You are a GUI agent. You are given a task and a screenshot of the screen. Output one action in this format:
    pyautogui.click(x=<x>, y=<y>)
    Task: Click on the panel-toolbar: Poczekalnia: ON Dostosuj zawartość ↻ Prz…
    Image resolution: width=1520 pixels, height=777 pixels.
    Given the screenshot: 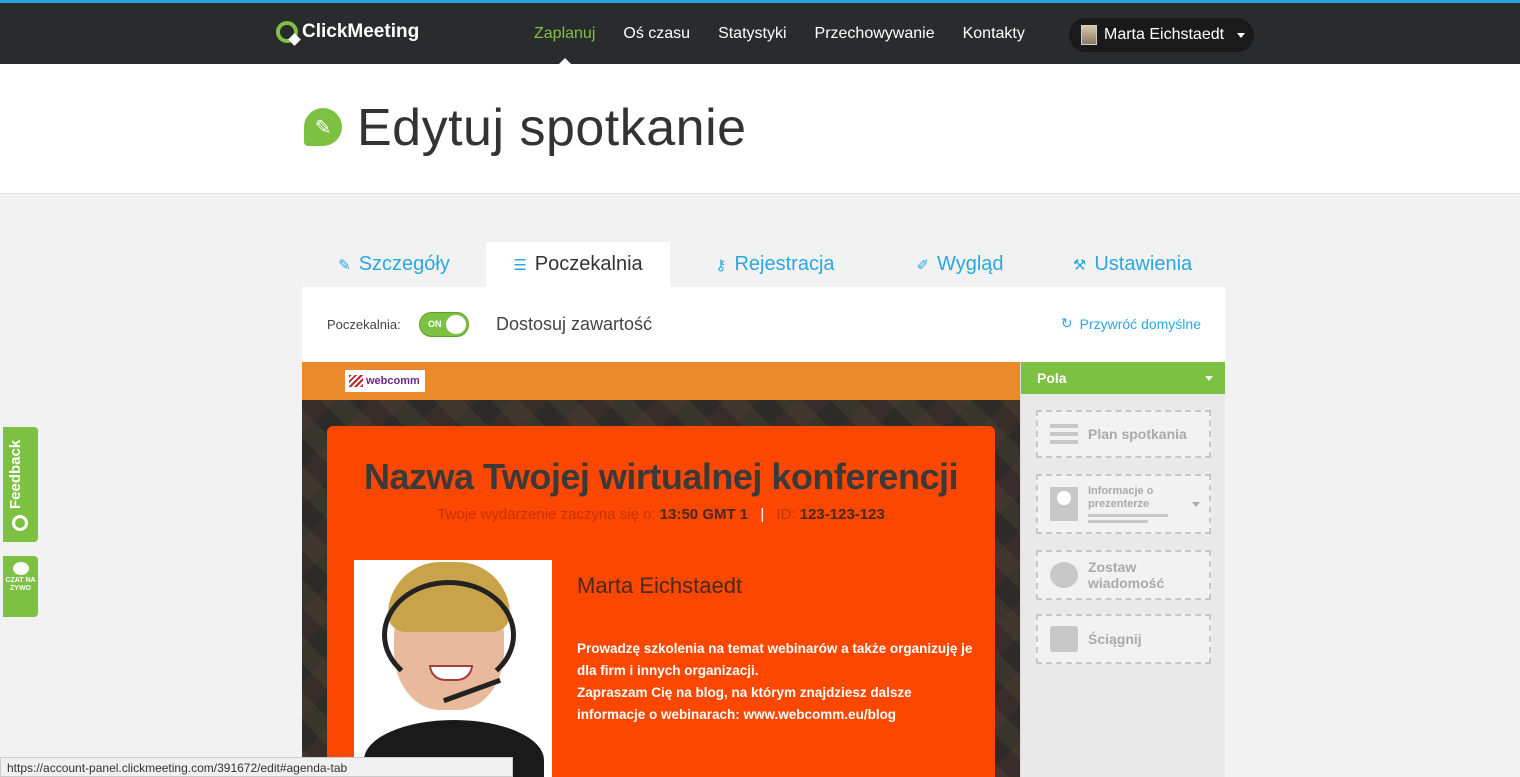 What is the action you would take?
    pyautogui.click(x=763, y=324)
    